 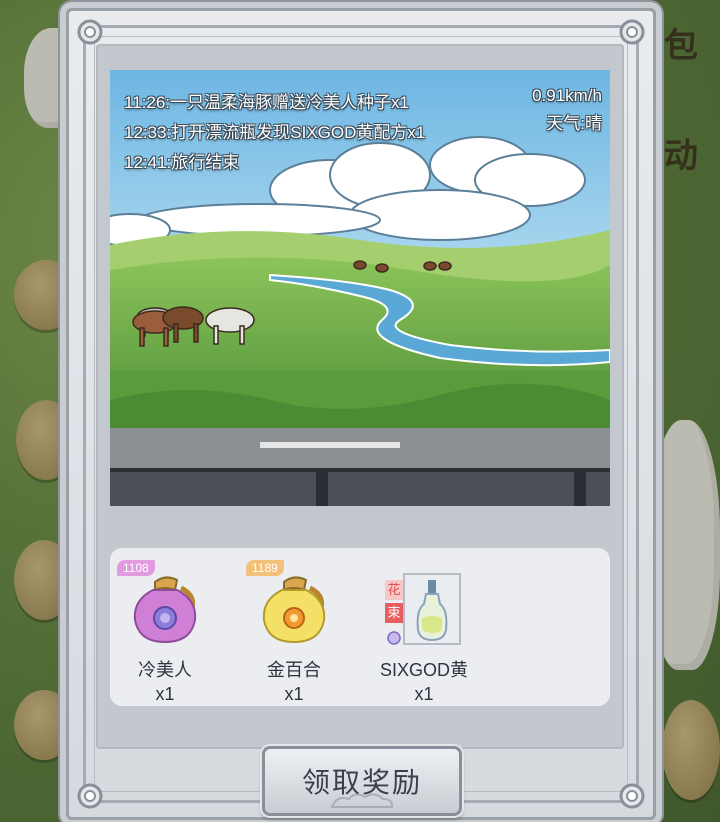 I want to click on weather-readout: 天气:晴, so click(x=574, y=123).